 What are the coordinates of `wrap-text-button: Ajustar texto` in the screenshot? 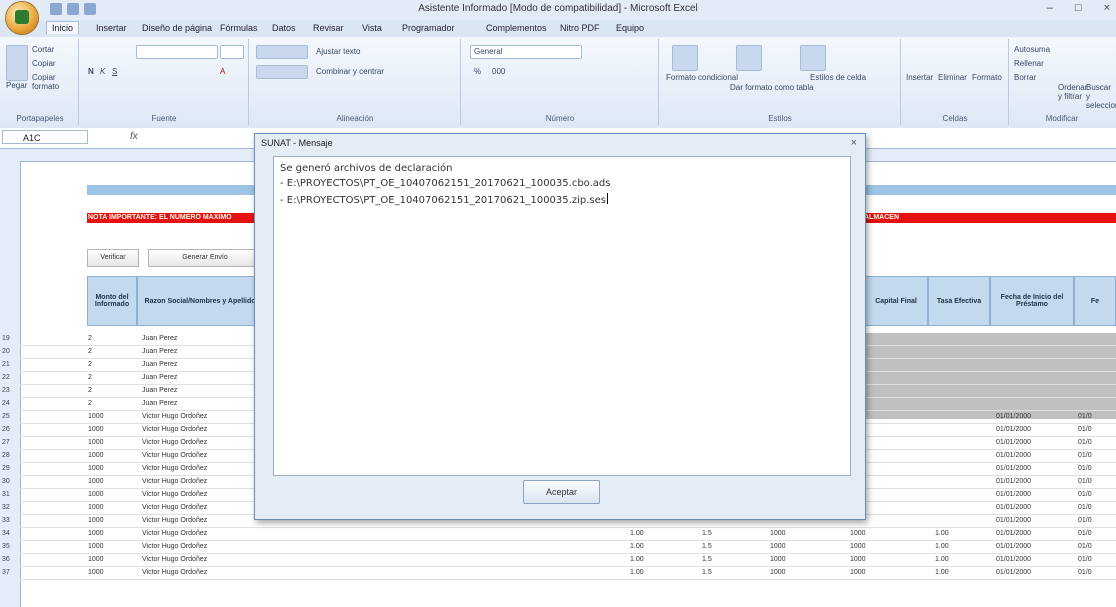 It's located at (338, 51).